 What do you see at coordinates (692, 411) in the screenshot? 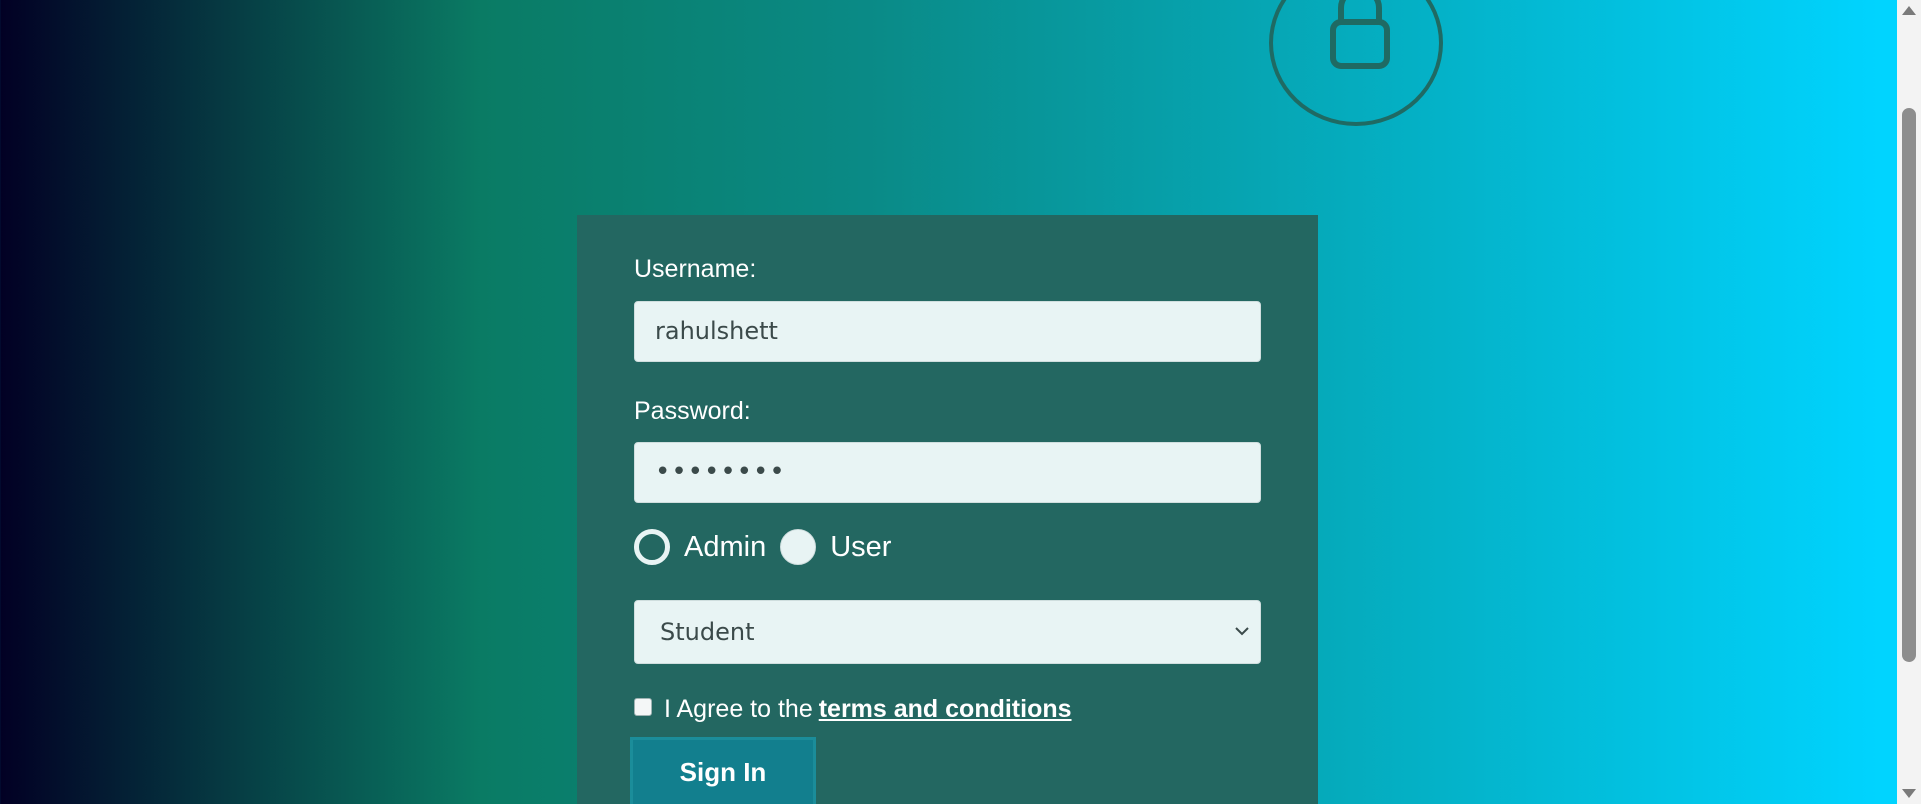
I see `password-label: Password:` at bounding box center [692, 411].